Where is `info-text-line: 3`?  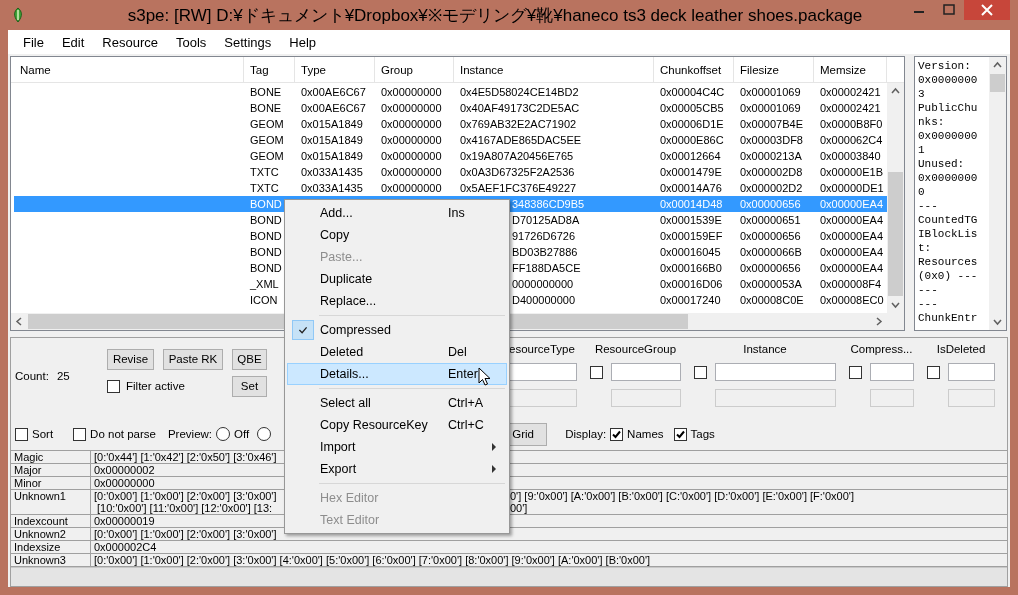
info-text-line: 3 is located at coordinates (922, 94).